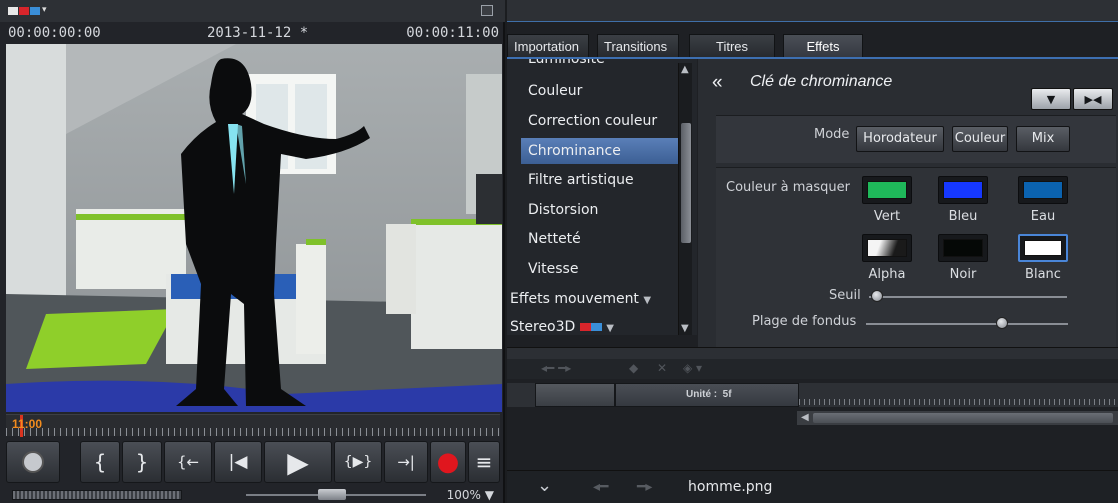  What do you see at coordinates (253, 495) in the screenshot?
I see `monitor-bottom-bar: 100% ▼` at bounding box center [253, 495].